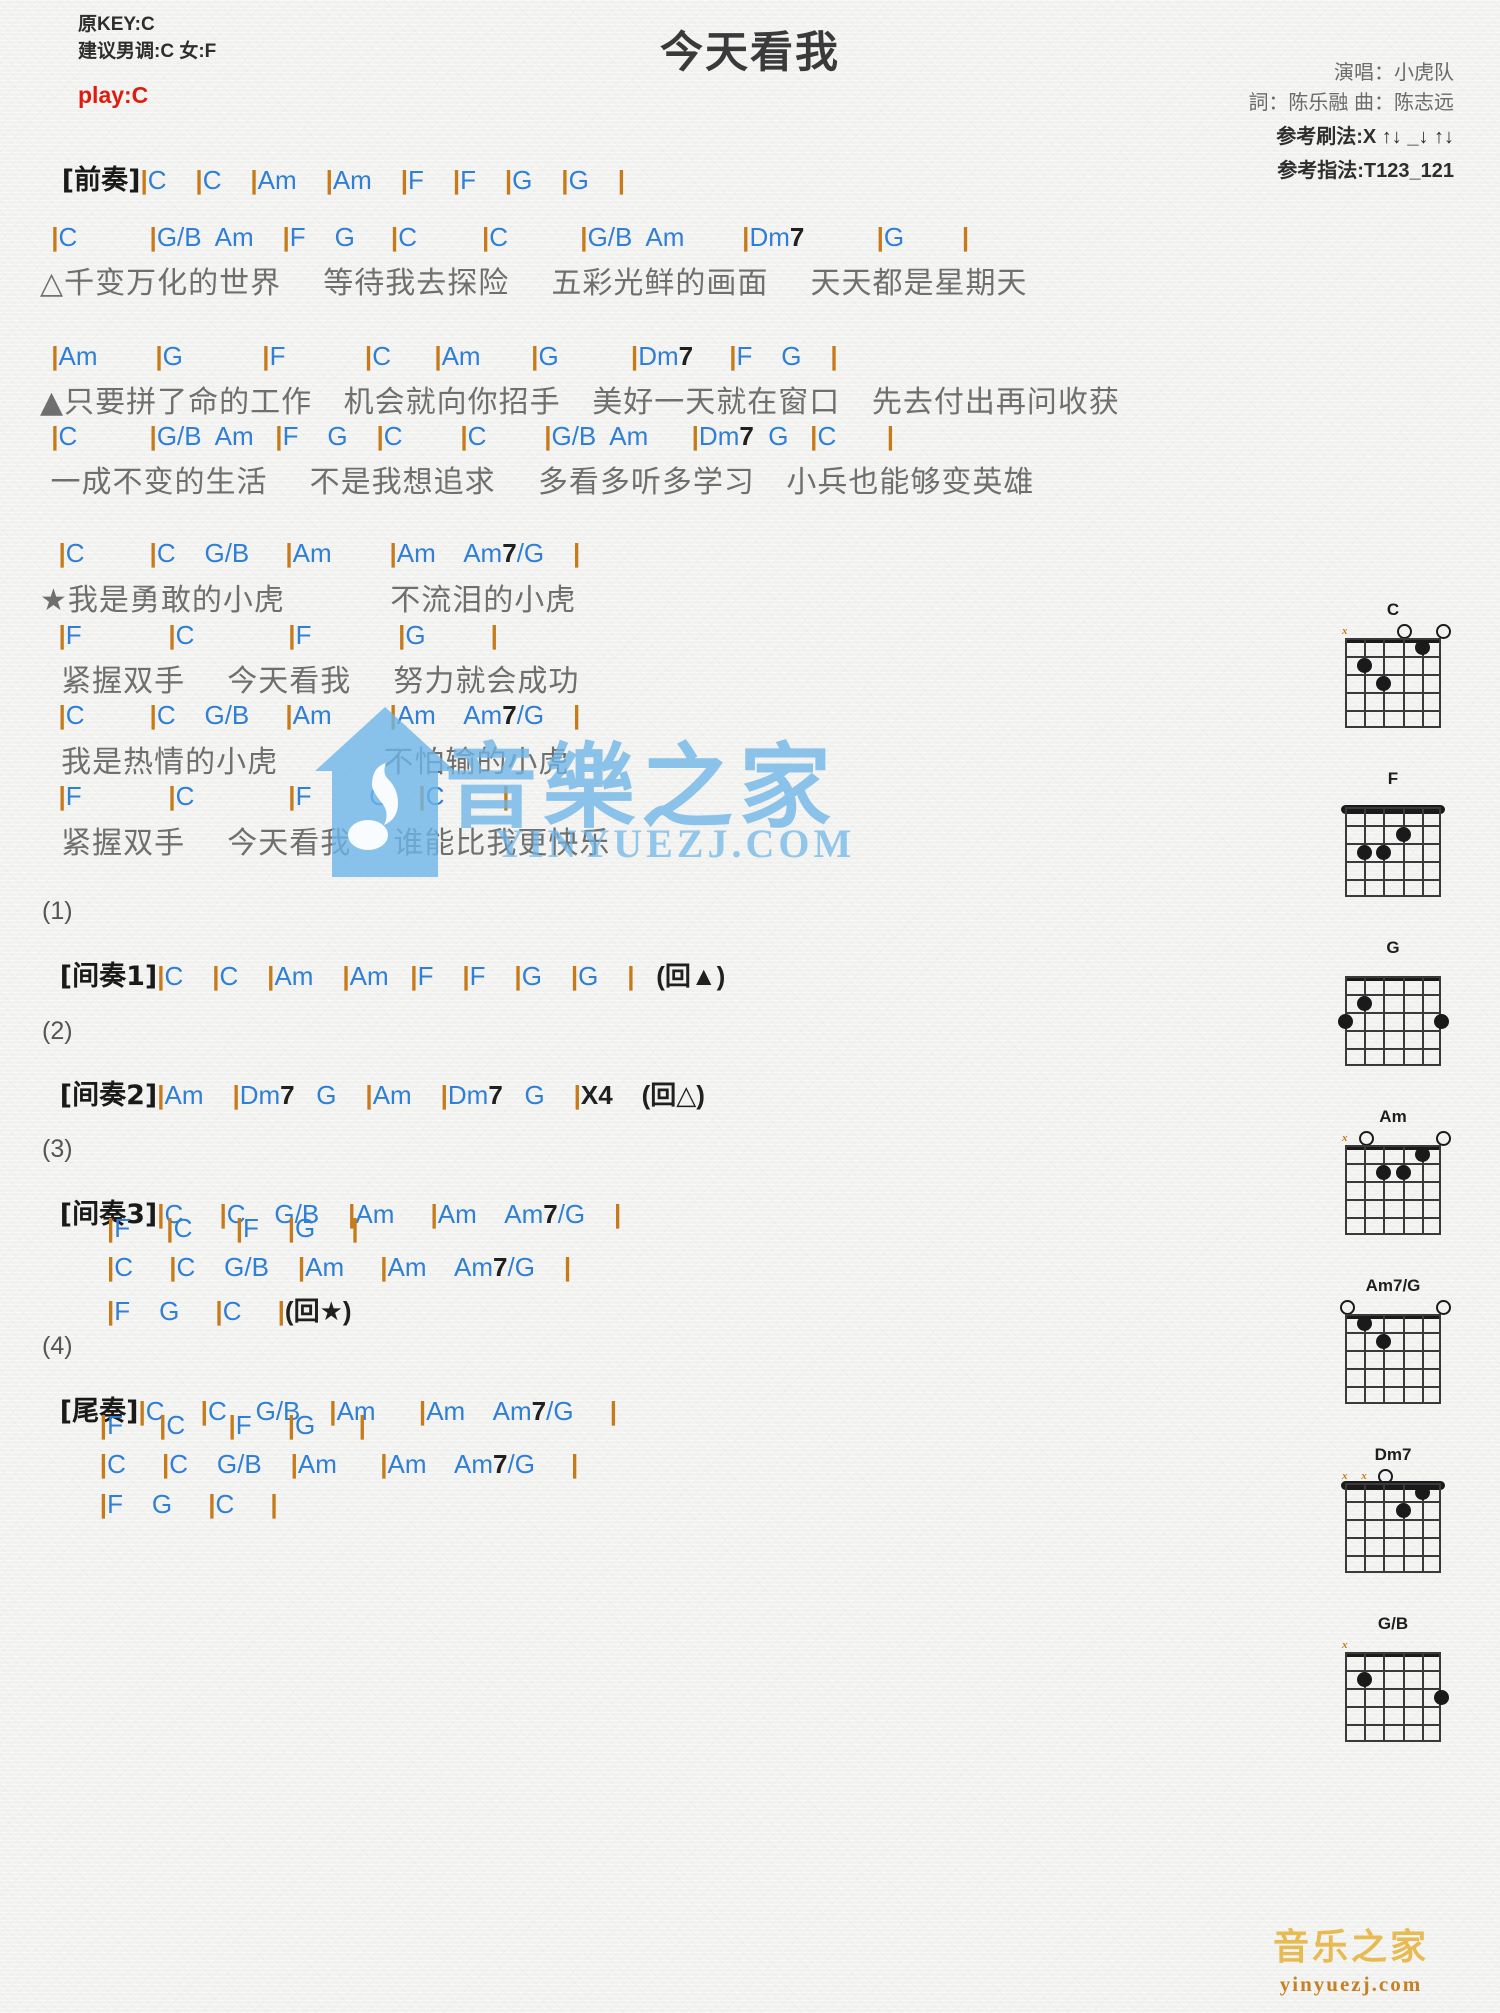 Image resolution: width=1500 pixels, height=2013 pixels. I want to click on chord-diagram-dm7: Dm7 x x, so click(1393, 1509).